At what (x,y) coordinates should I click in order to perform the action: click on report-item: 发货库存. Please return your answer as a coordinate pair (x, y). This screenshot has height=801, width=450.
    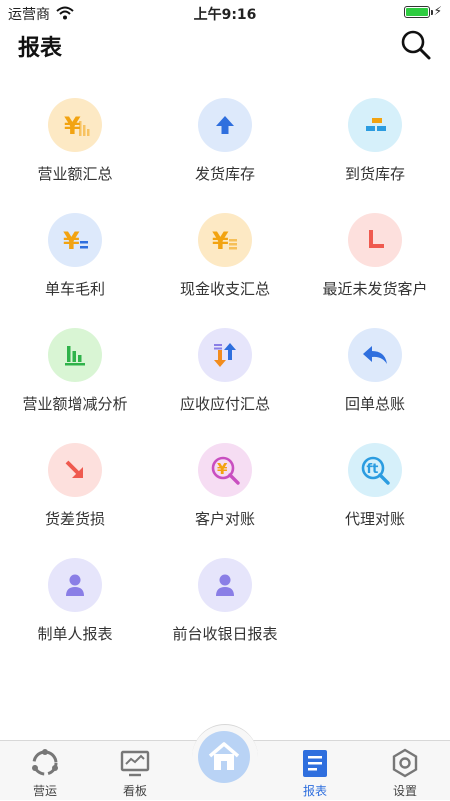
    Looking at the image, I should click on (225, 146).